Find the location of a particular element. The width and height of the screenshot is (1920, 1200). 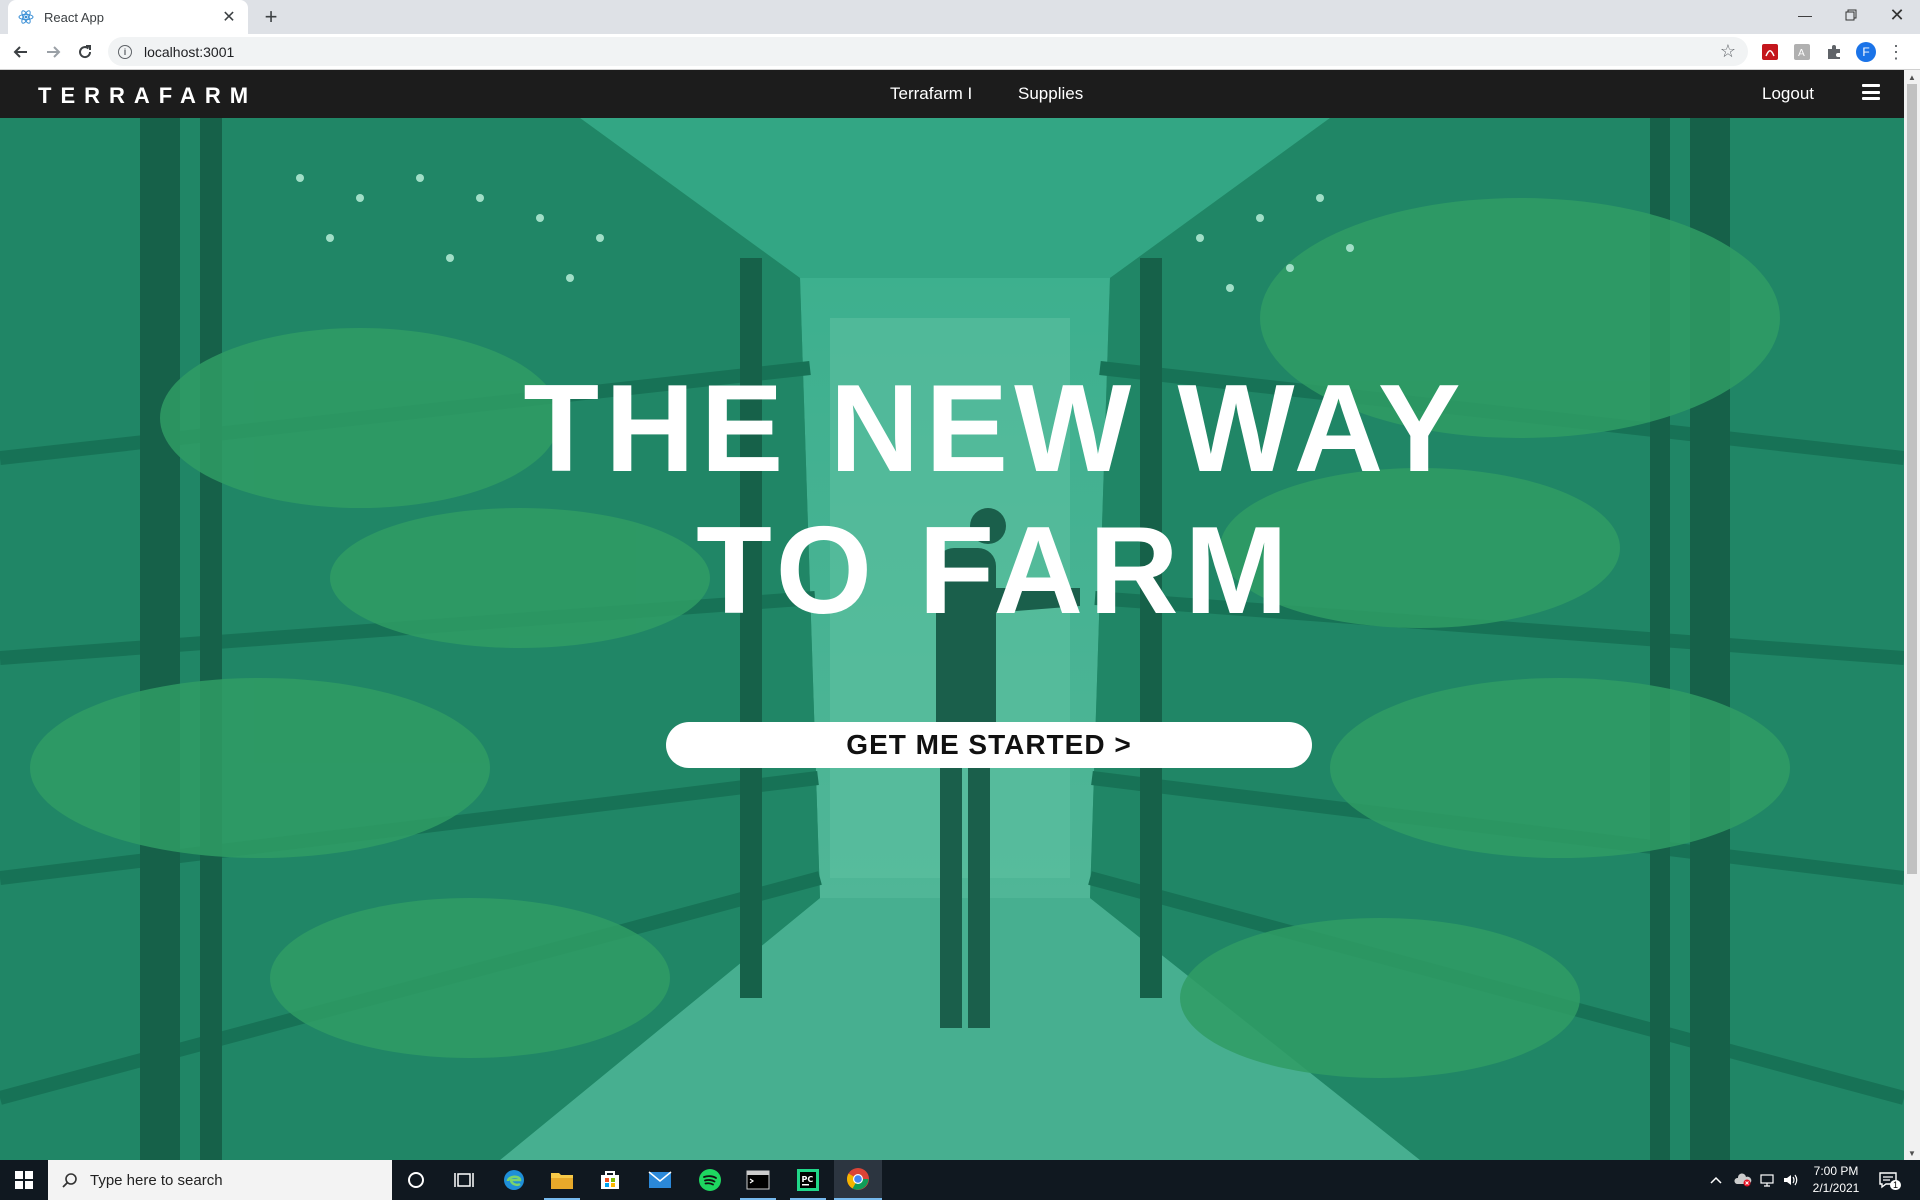

back-icon is located at coordinates (21, 52).